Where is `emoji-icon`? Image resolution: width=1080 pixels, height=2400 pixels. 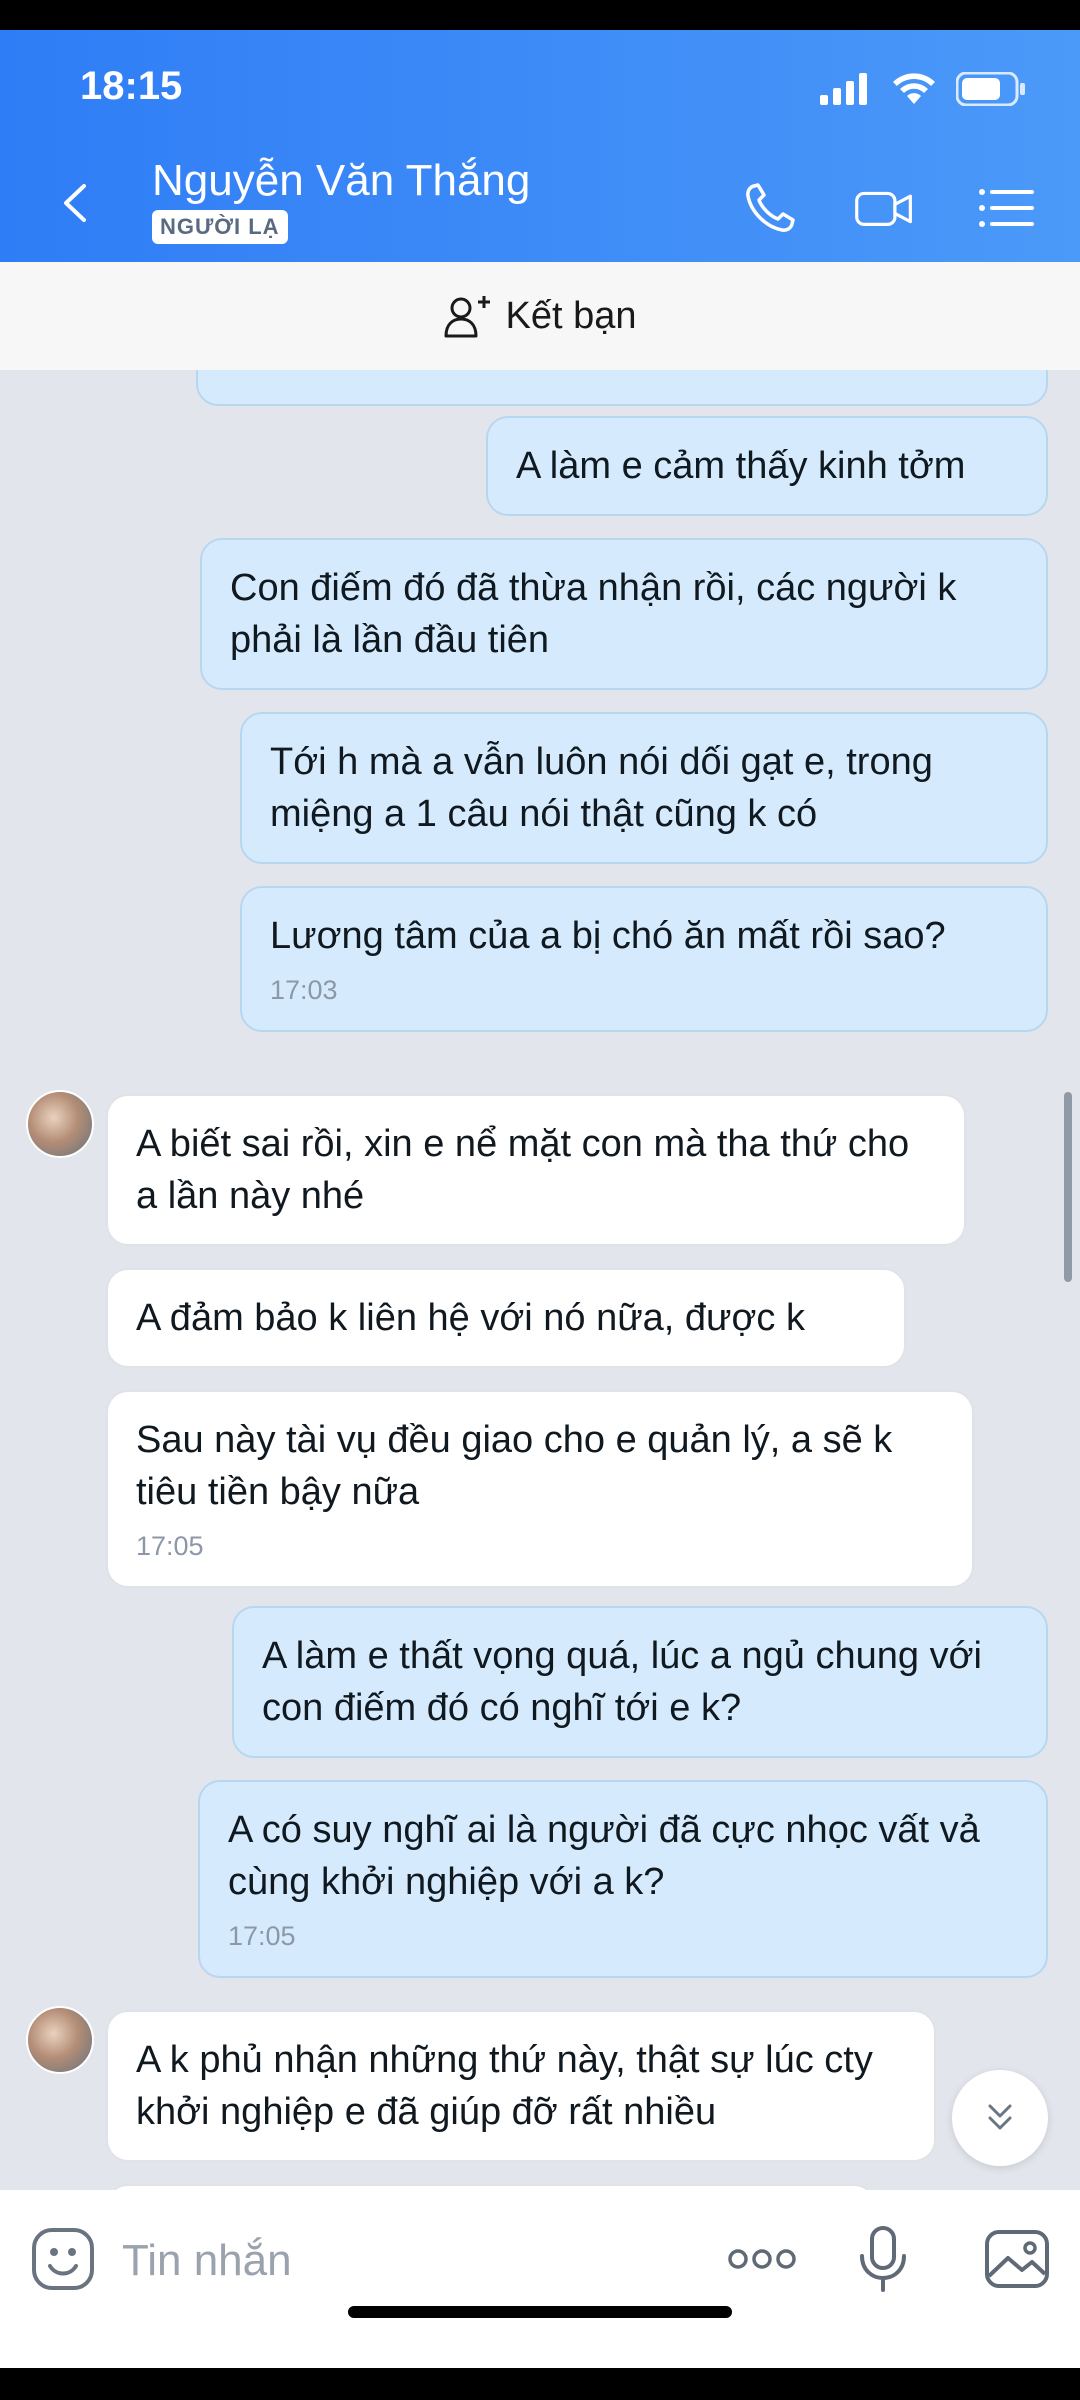
emoji-icon is located at coordinates (63, 2259).